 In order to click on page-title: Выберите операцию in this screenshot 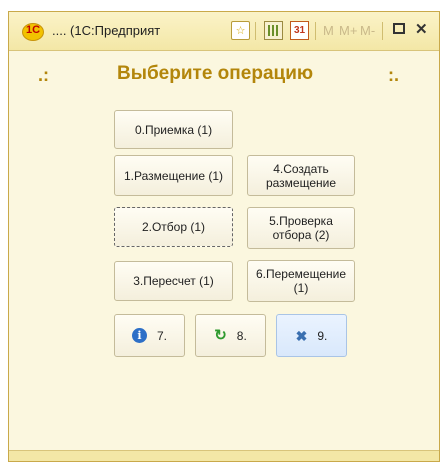, I will do `click(215, 73)`.